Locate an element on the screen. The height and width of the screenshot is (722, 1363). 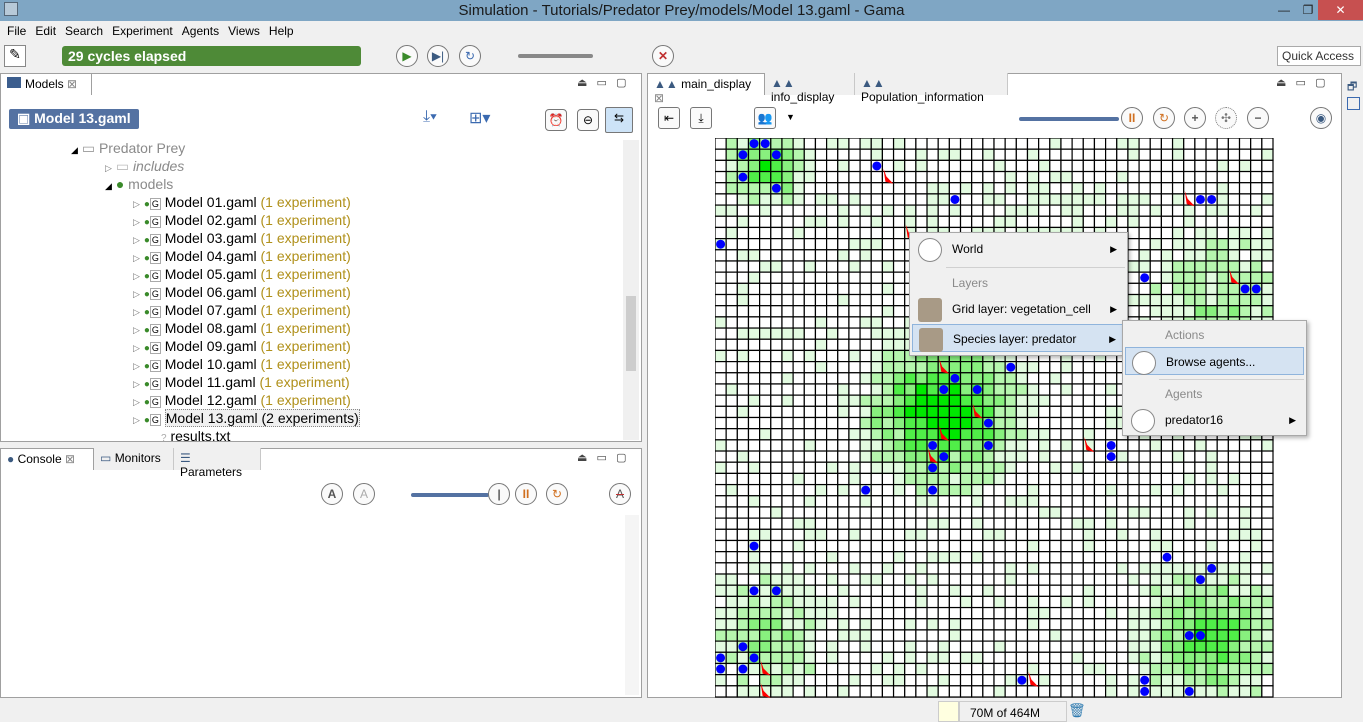
zoom-fit-button: ✣ is located at coordinates (1226, 118).